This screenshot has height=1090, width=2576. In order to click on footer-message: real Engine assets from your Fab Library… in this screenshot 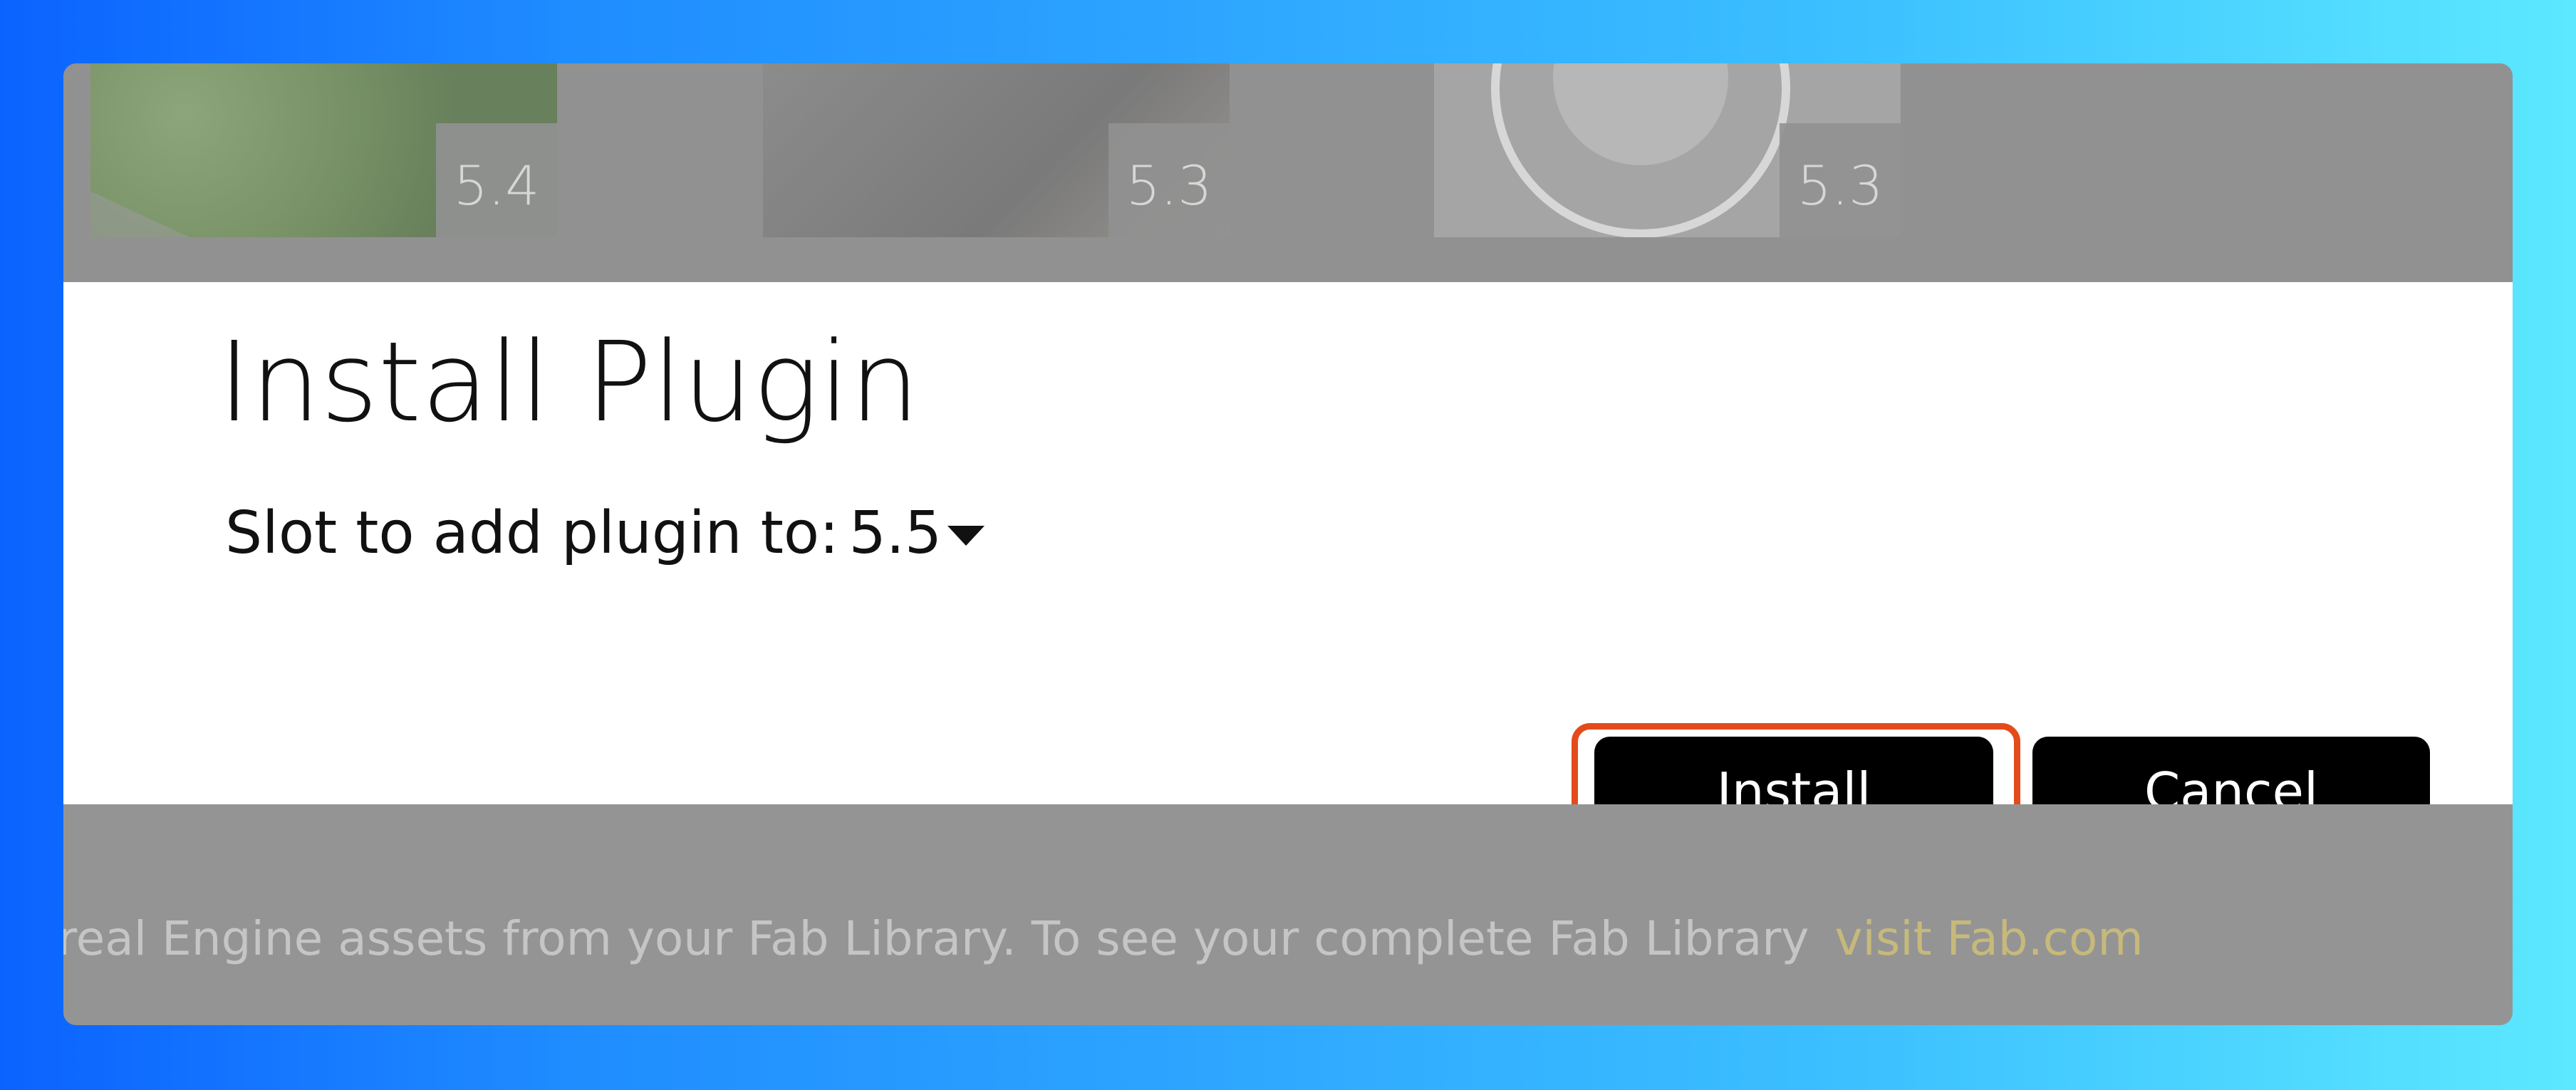, I will do `click(1103, 938)`.